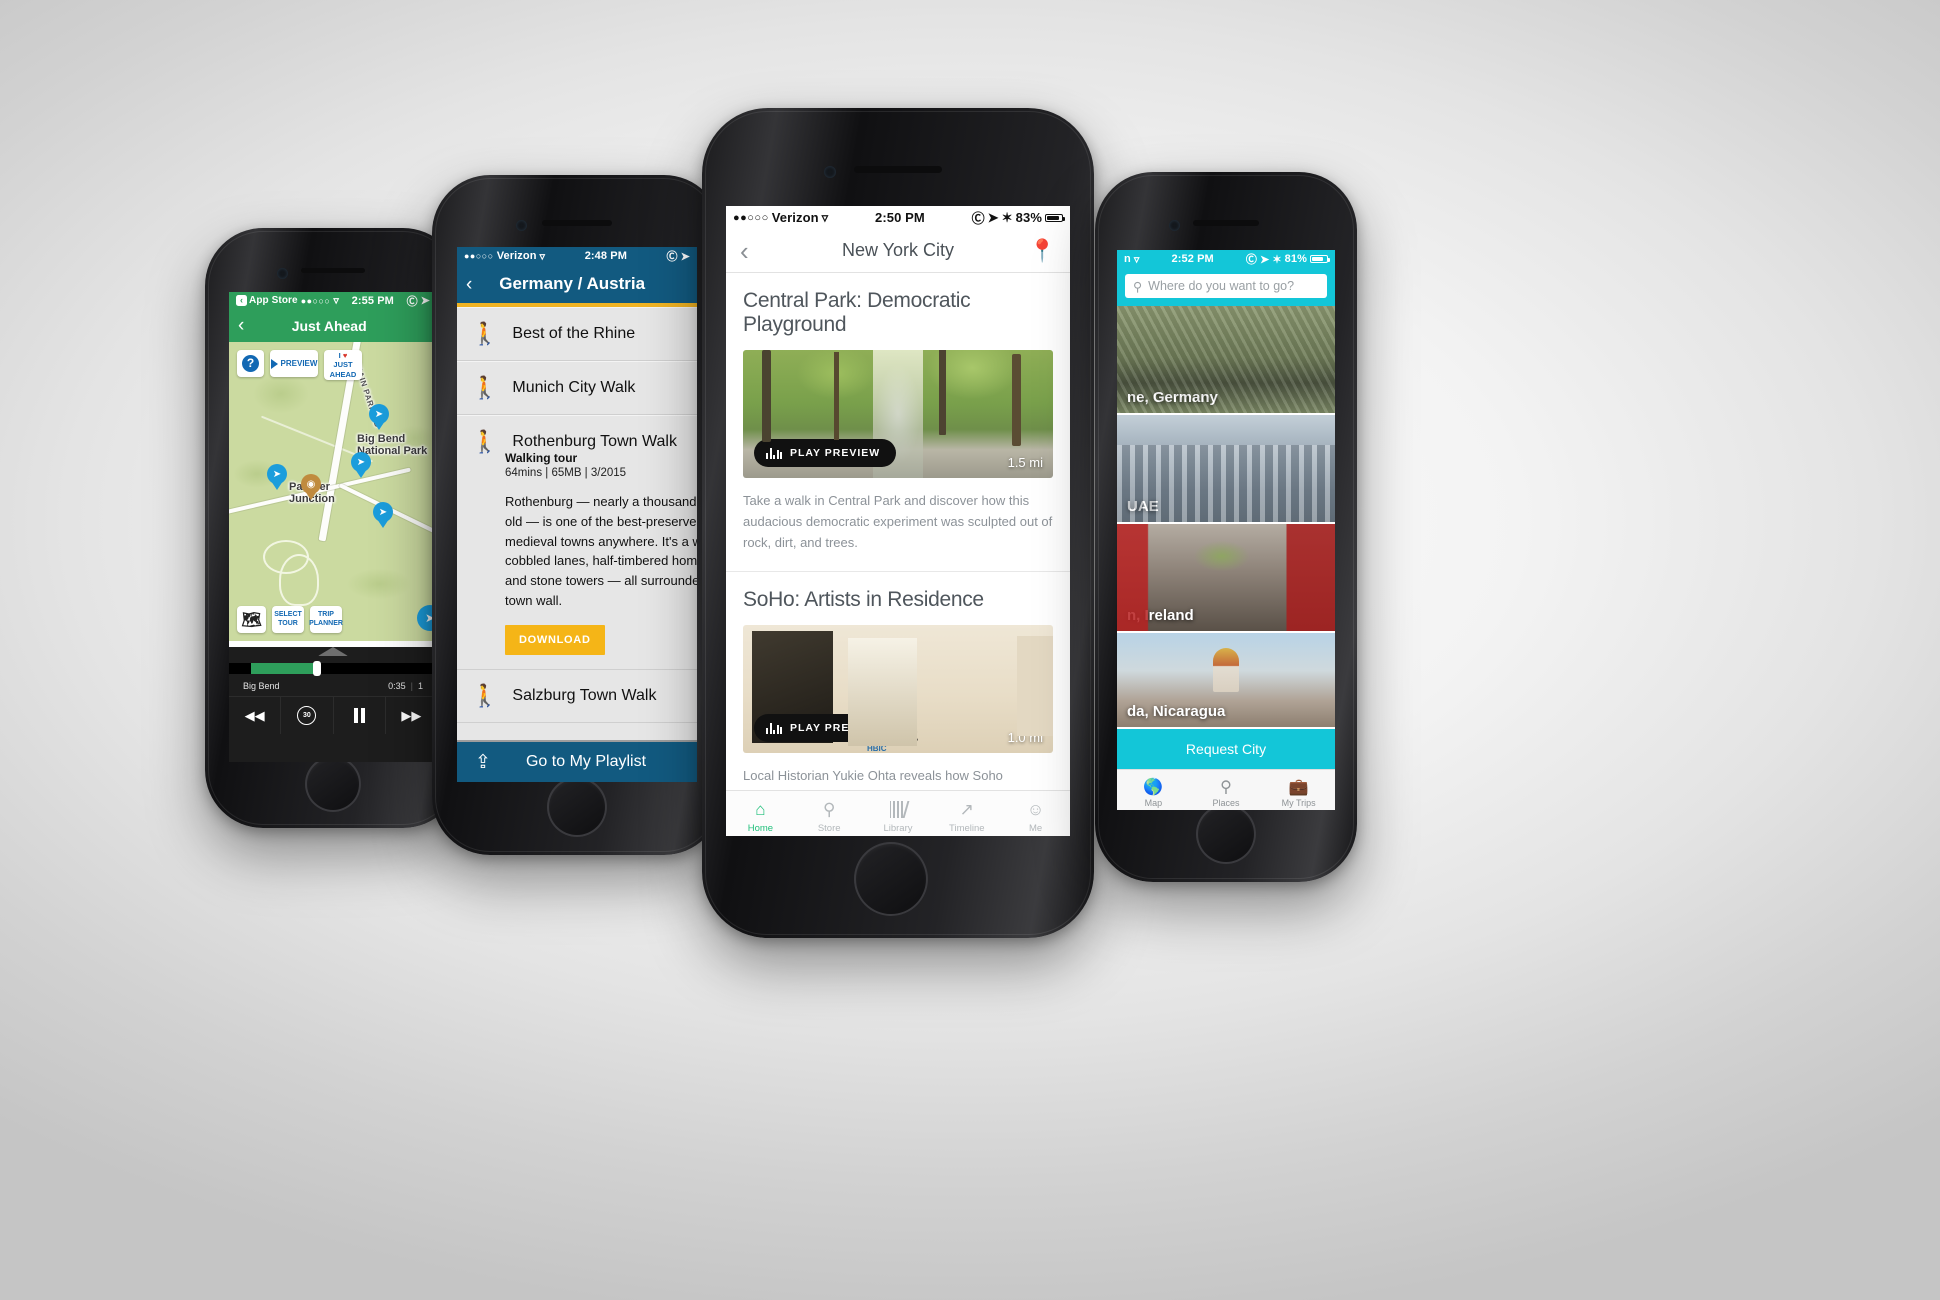 Image resolution: width=1940 pixels, height=1300 pixels. What do you see at coordinates (411, 715) in the screenshot?
I see `forward-button: ▶▶` at bounding box center [411, 715].